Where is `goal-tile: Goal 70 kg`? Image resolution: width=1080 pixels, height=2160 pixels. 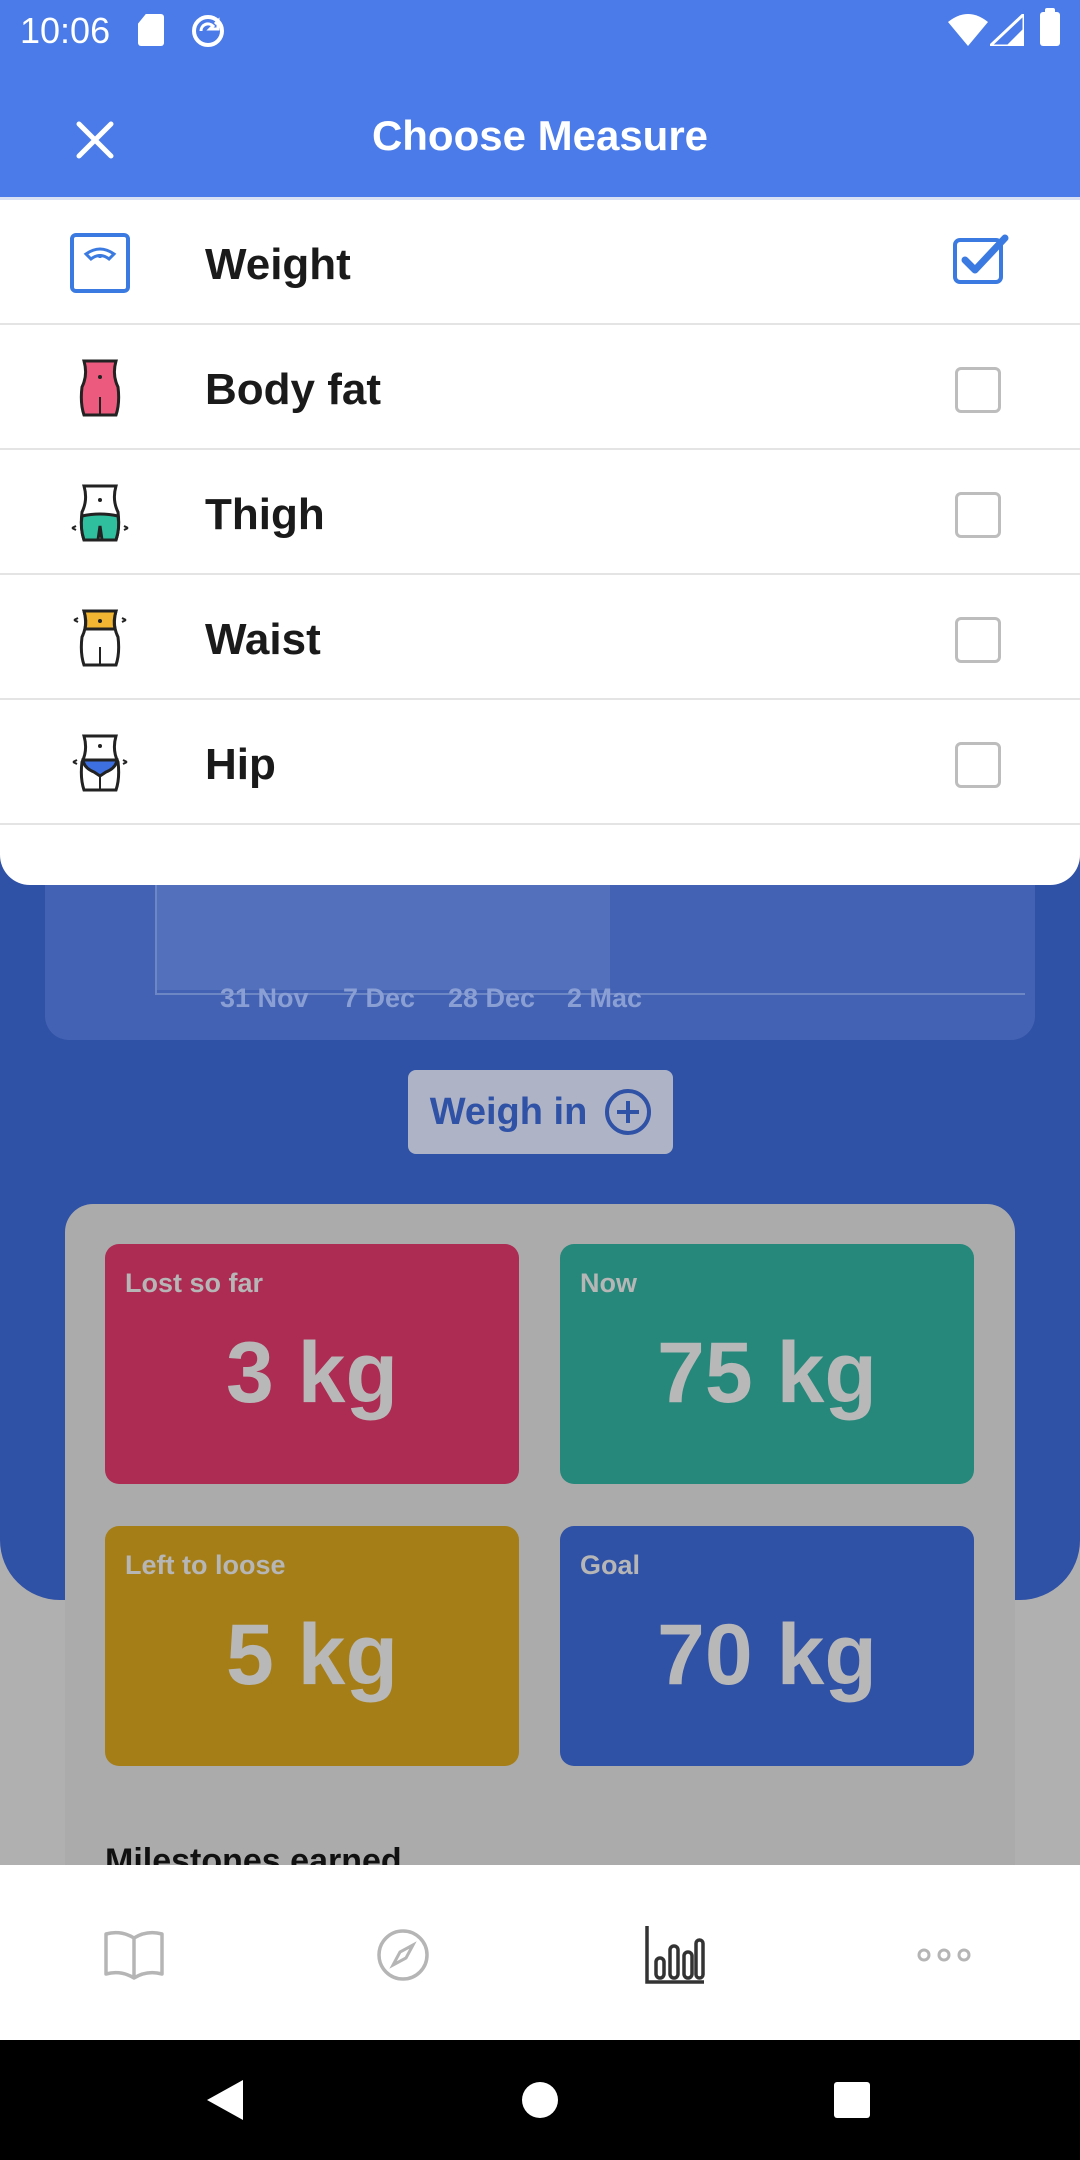 goal-tile: Goal 70 kg is located at coordinates (767, 1646).